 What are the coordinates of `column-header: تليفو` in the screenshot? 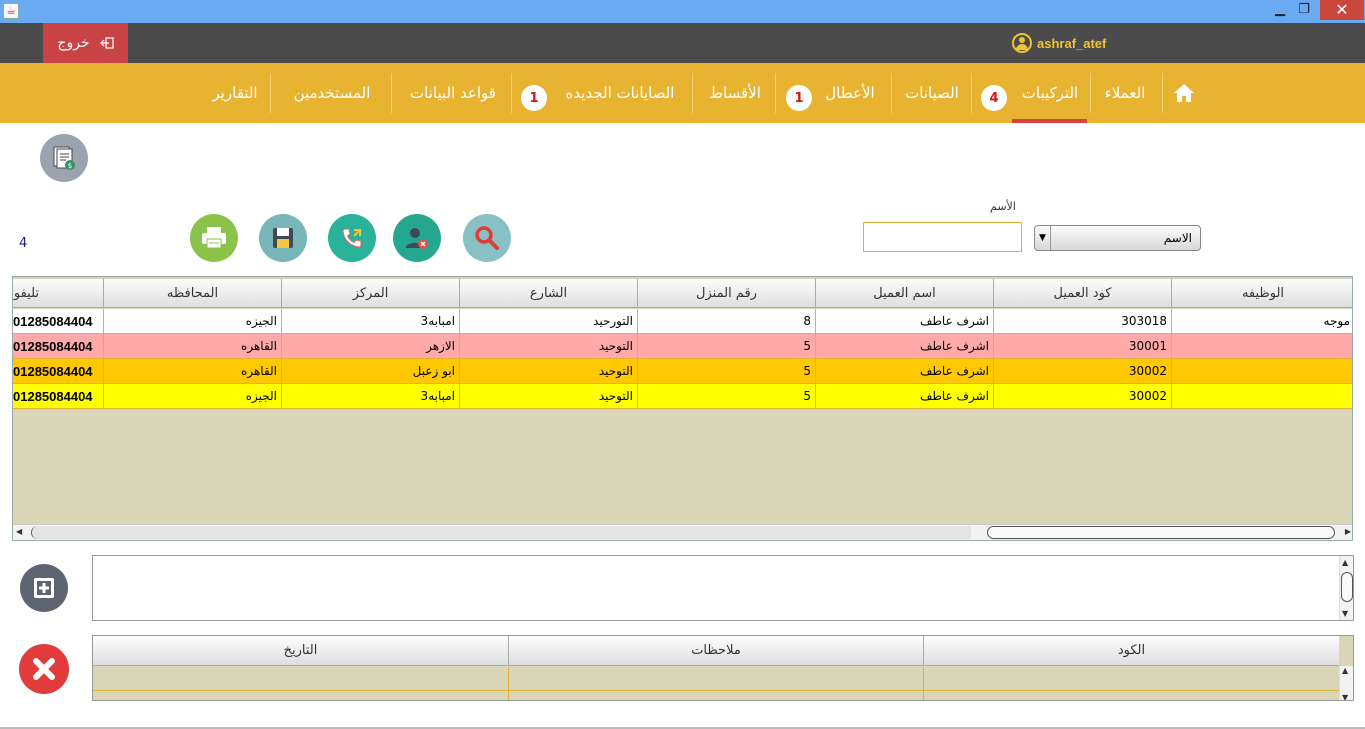 It's located at (58, 293).